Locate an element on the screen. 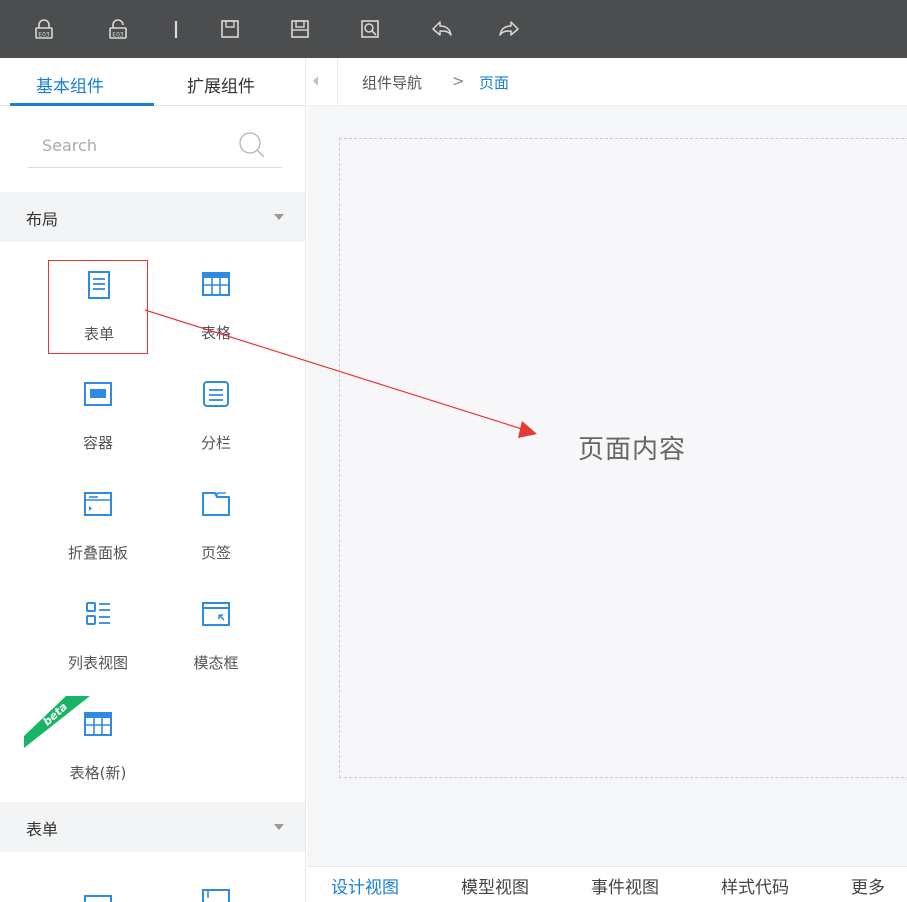 The width and height of the screenshot is (907, 902). tab-basic-components: 基本组件 is located at coordinates (70, 84).